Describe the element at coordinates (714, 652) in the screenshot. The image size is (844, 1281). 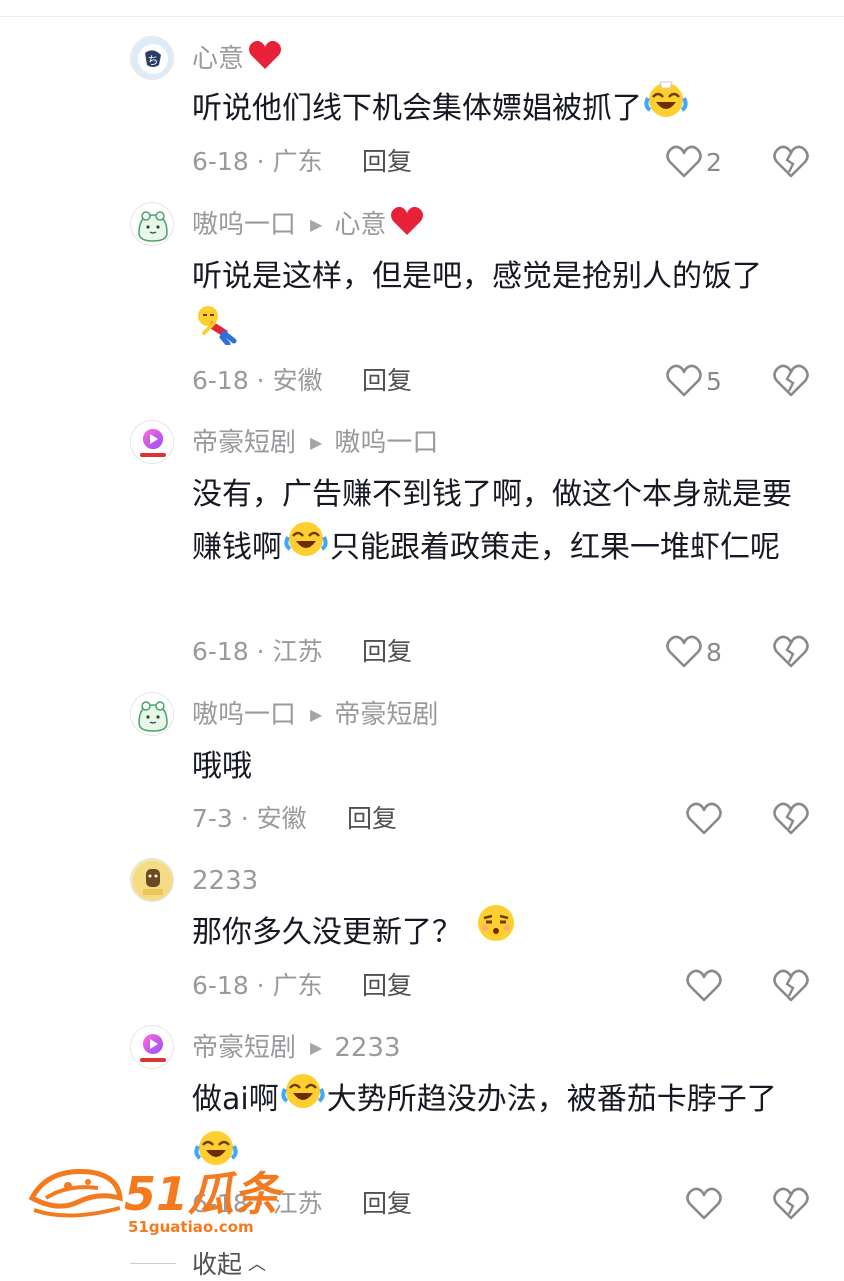
I see `like-count: 8` at that location.